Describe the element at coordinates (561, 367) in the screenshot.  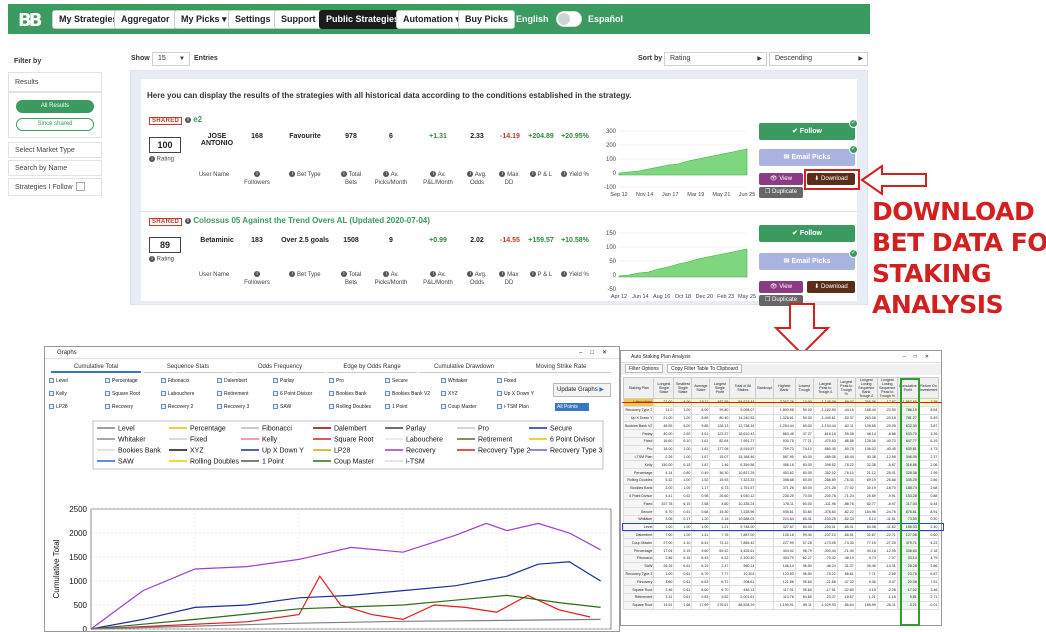
I see `tab-moving-strike-rate: Moving Strike Rate` at that location.